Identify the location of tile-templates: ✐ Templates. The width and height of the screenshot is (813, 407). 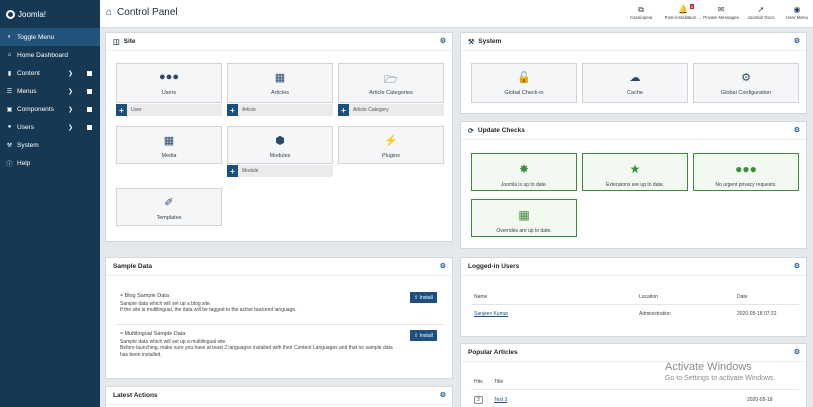
(169, 207).